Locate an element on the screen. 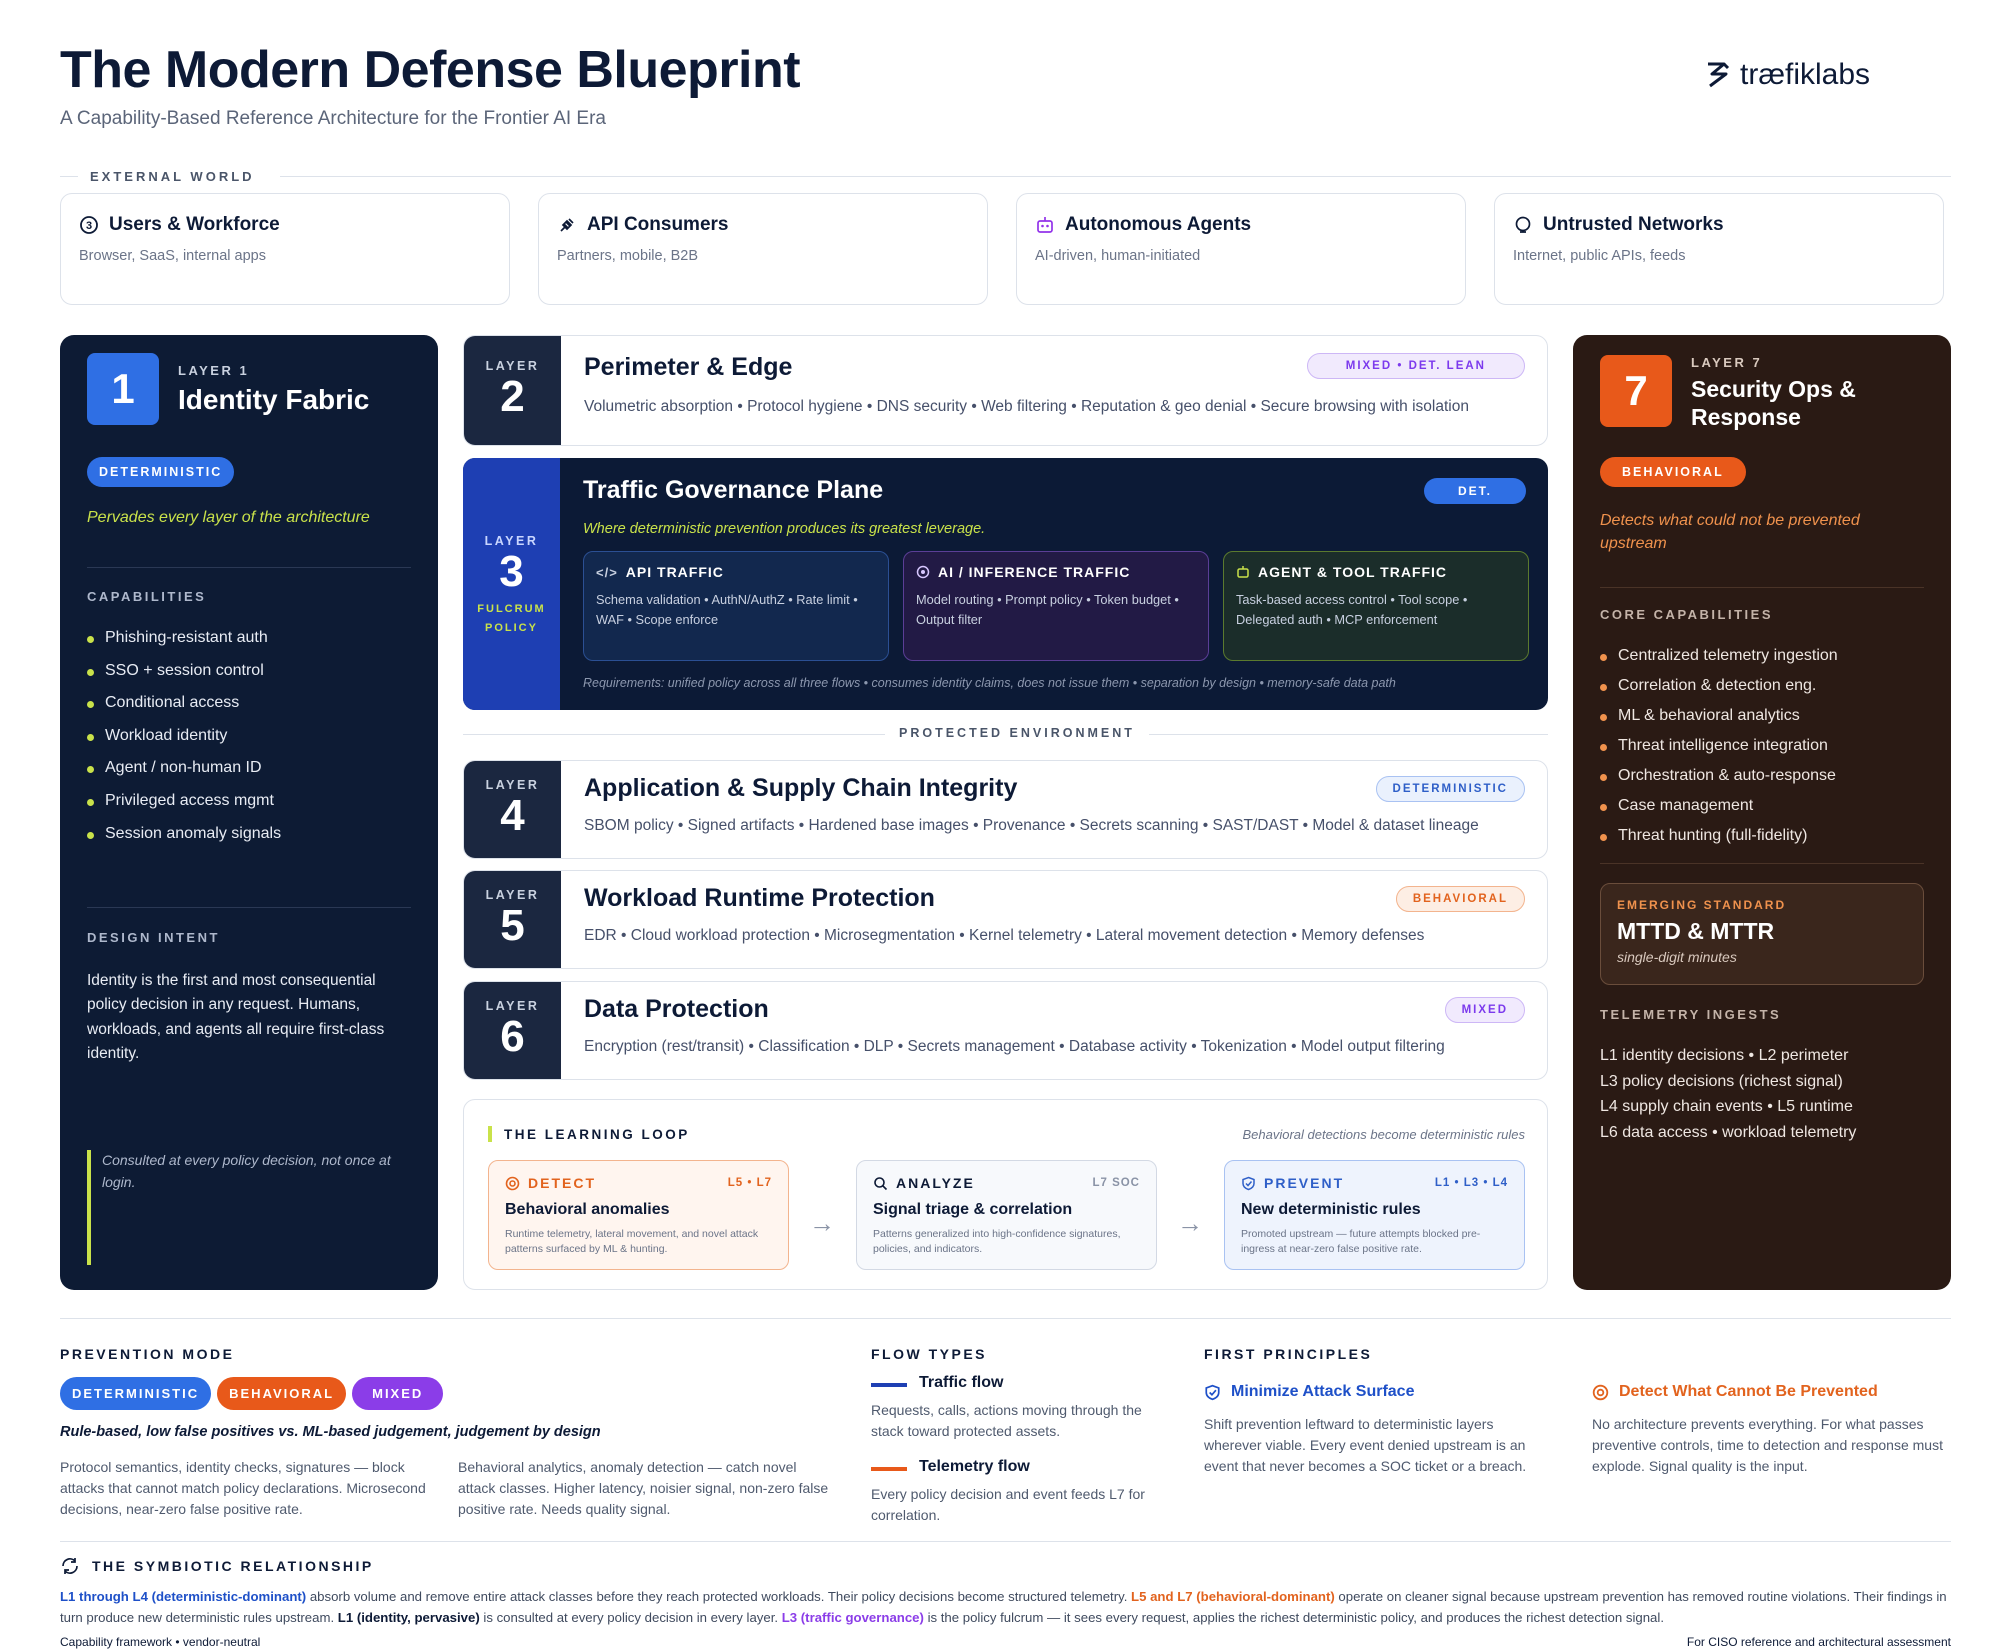 The image size is (2000, 1650). robot-icon is located at coordinates (1045, 225).